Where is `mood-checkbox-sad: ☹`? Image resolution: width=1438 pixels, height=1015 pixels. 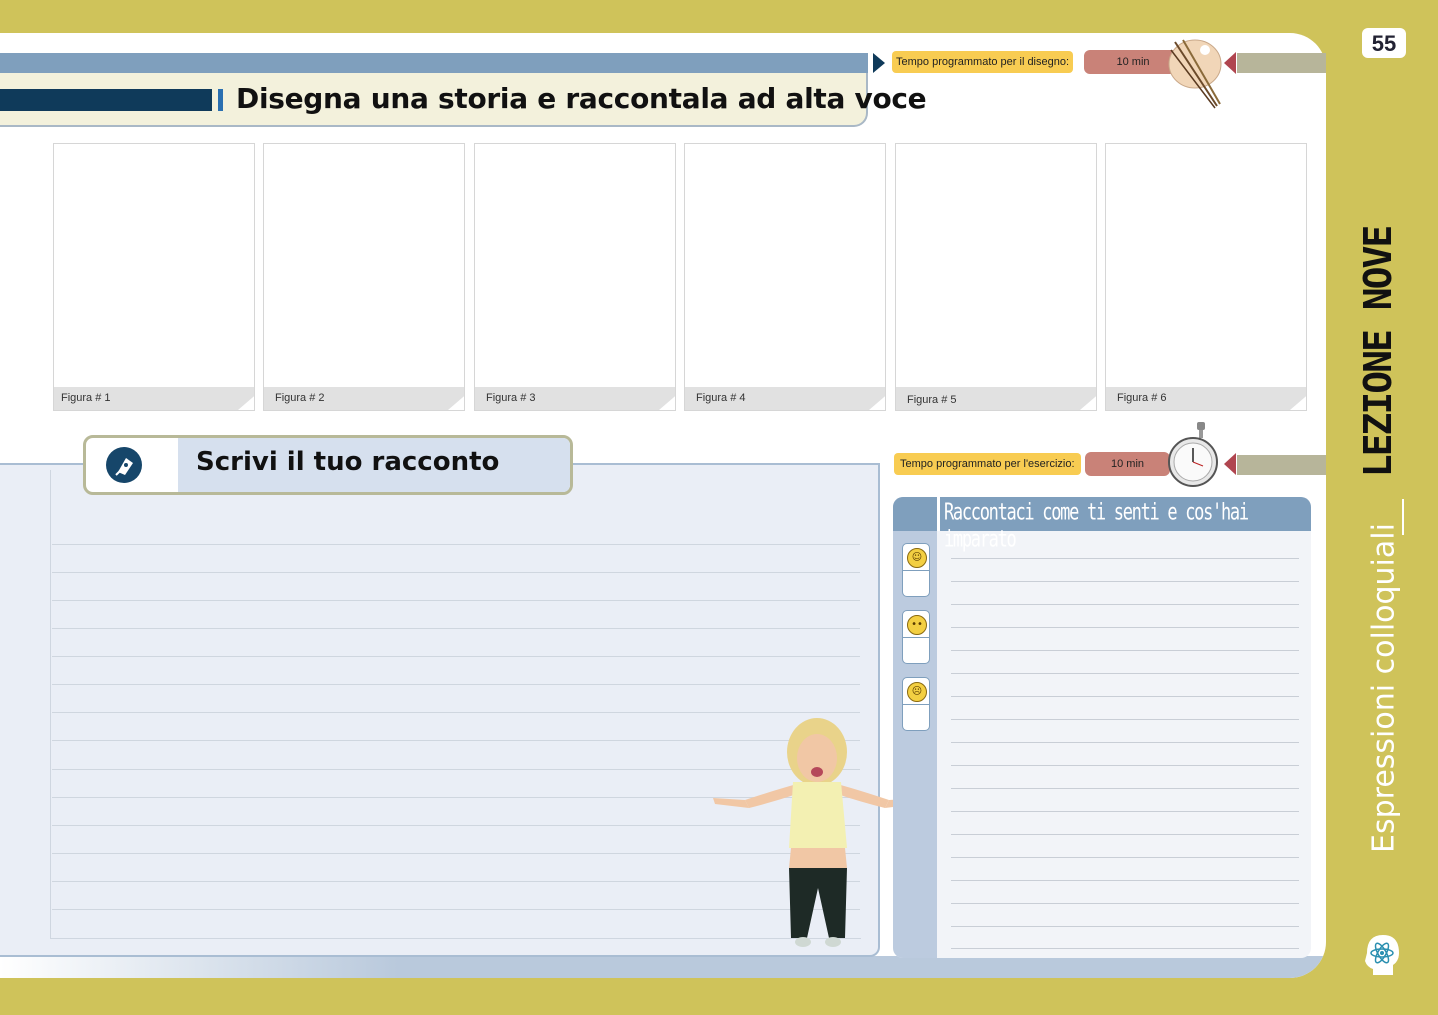 mood-checkbox-sad: ☹ is located at coordinates (916, 704).